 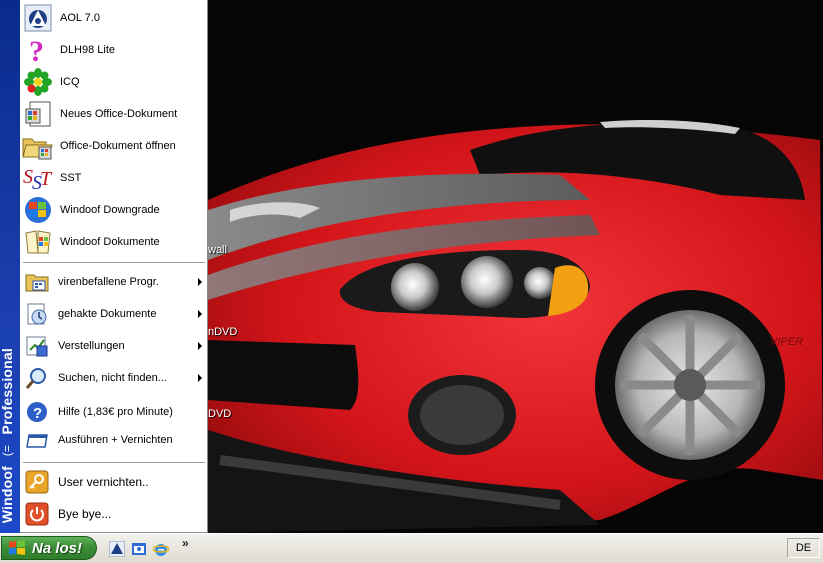 What do you see at coordinates (7, 391) in the screenshot?
I see `side-band-edition: Professional` at bounding box center [7, 391].